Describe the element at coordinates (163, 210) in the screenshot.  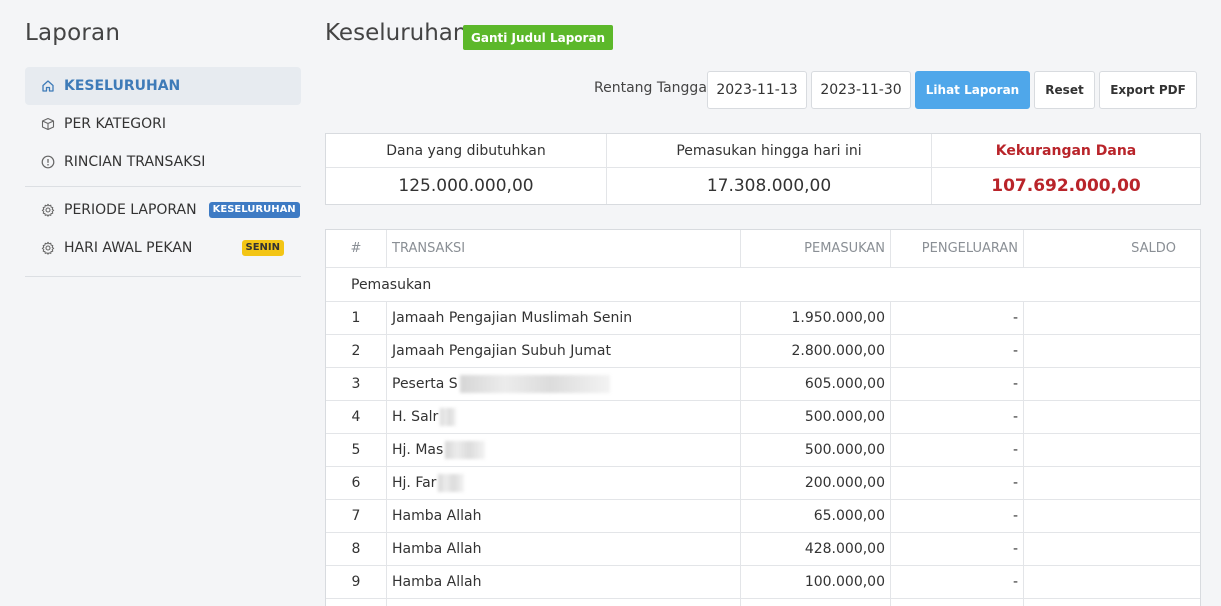
I see `sidebar-item-periode-laporan: PERIODE LAPORAN KESELURUHAN` at that location.